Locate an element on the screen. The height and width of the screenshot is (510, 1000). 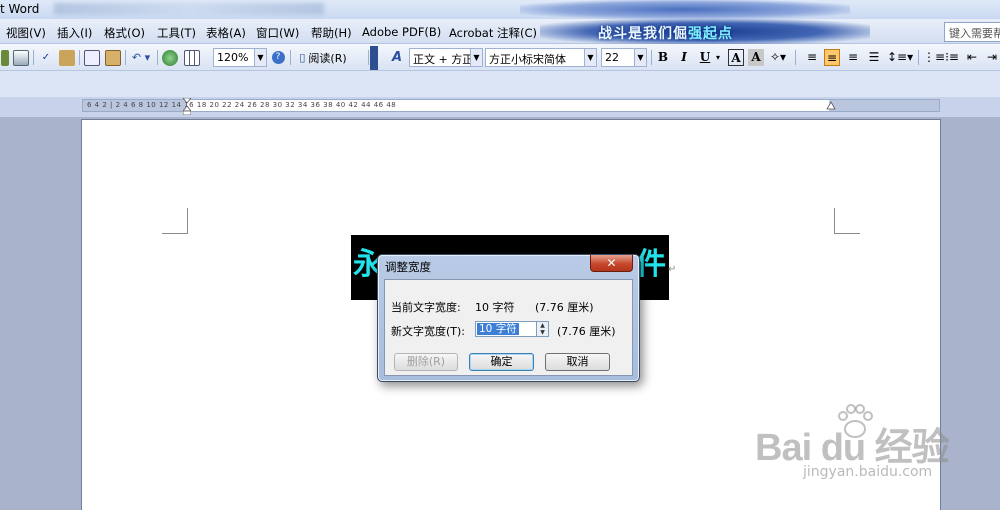
close-icon: ✕ is located at coordinates (611, 263).